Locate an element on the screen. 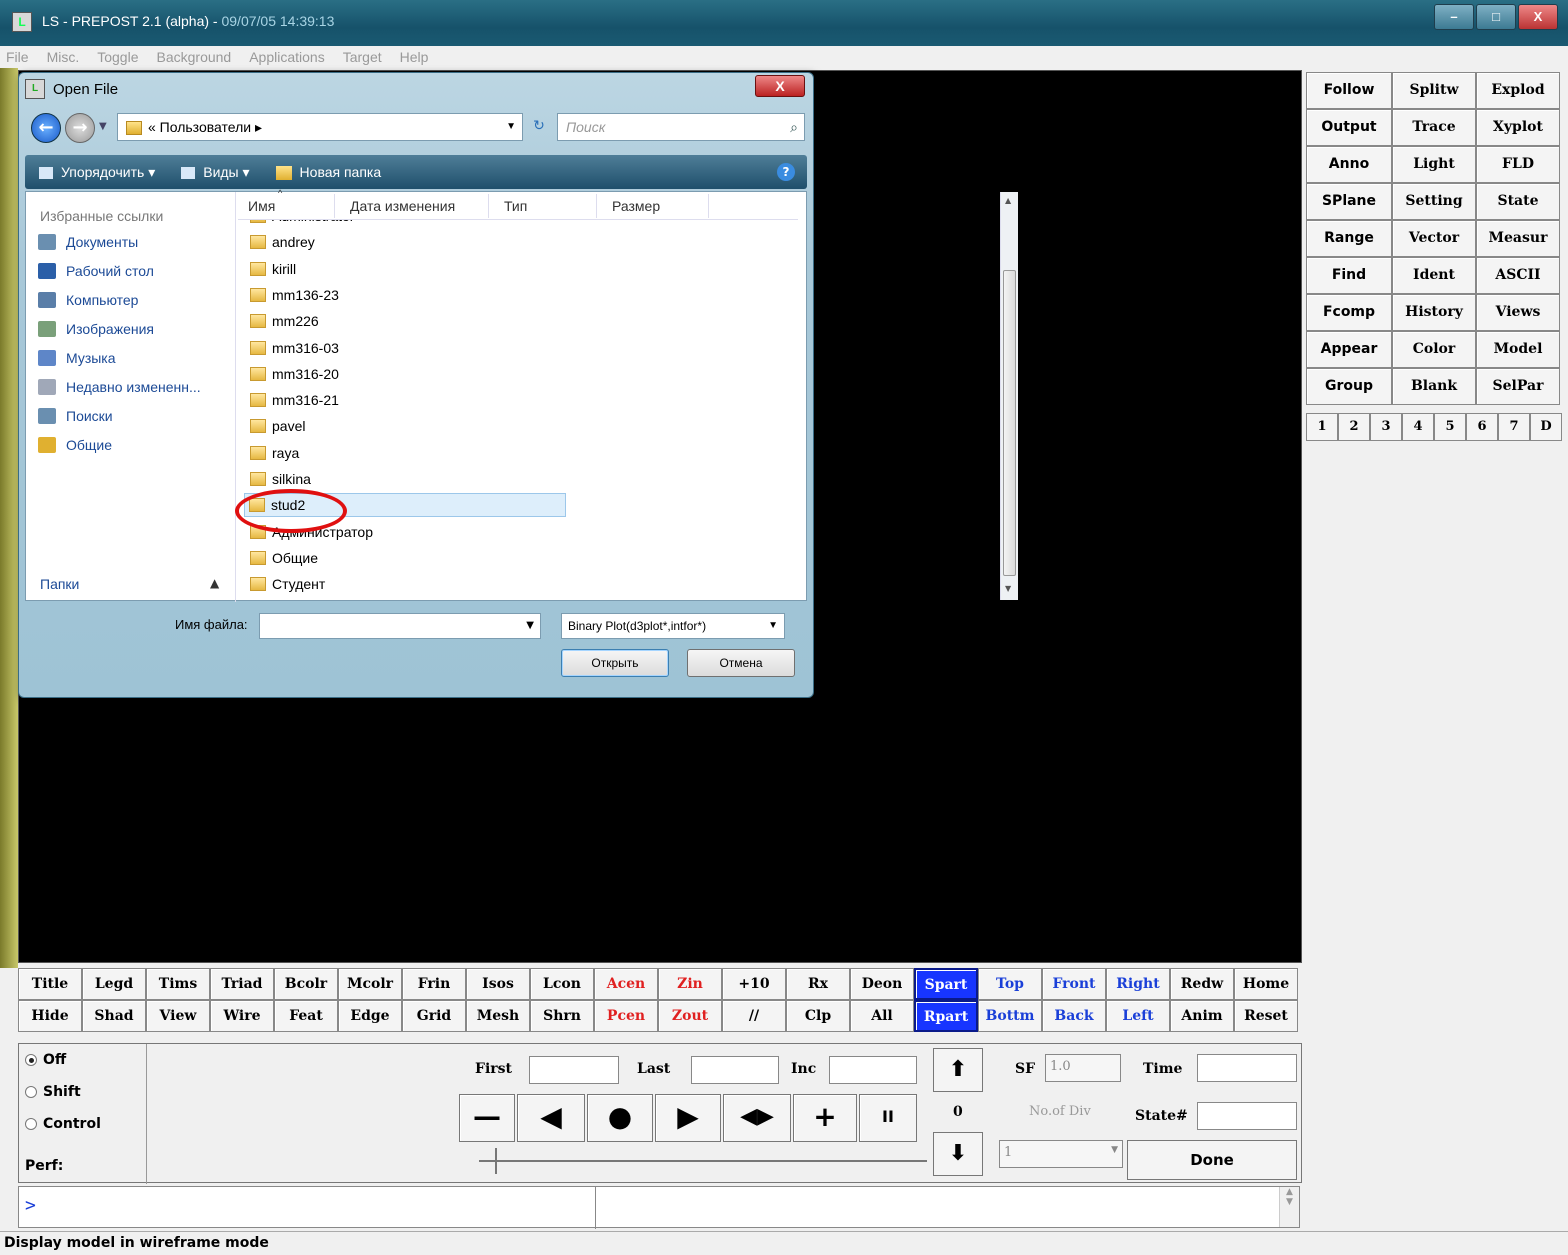  refresh-icon: ↻ is located at coordinates (539, 127).